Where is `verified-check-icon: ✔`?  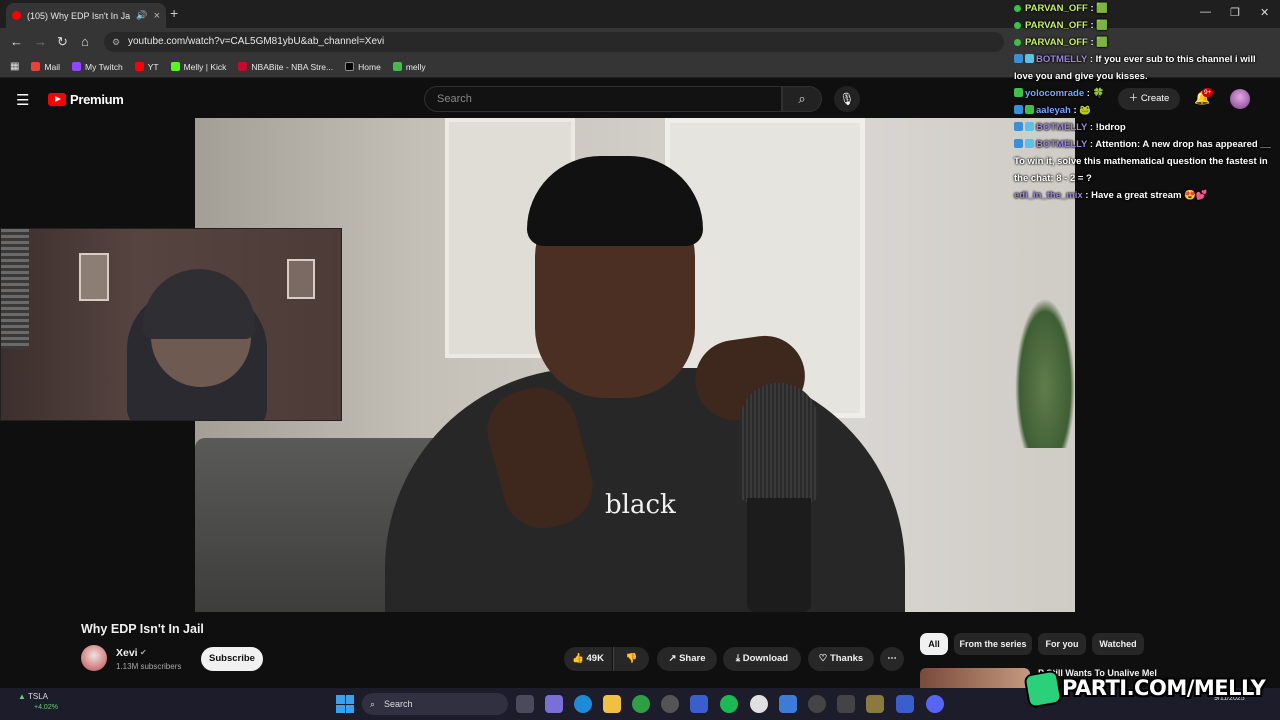
verified-check-icon: ✔ is located at coordinates (143, 652).